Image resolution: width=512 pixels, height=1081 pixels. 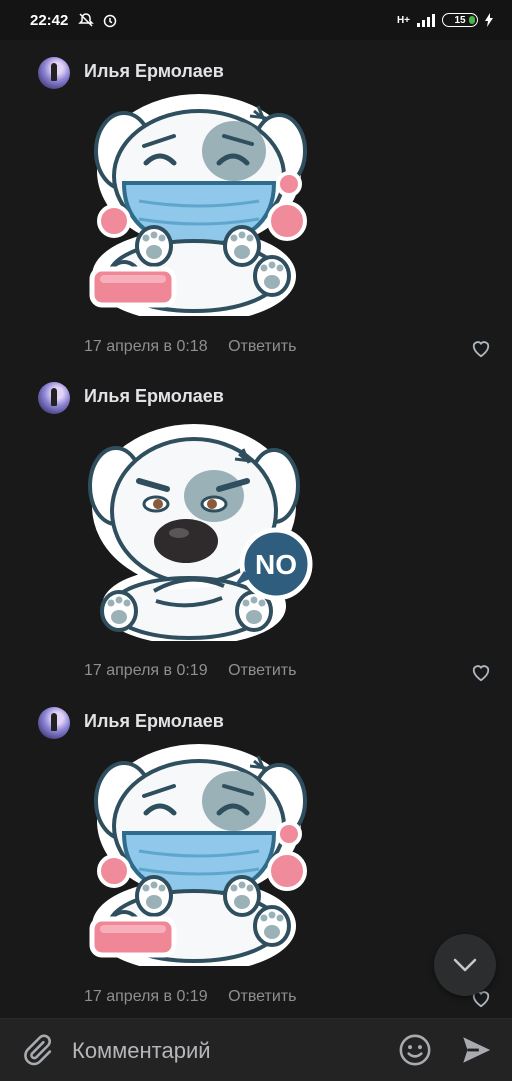 I want to click on sticker-text: NO, so click(x=276, y=564).